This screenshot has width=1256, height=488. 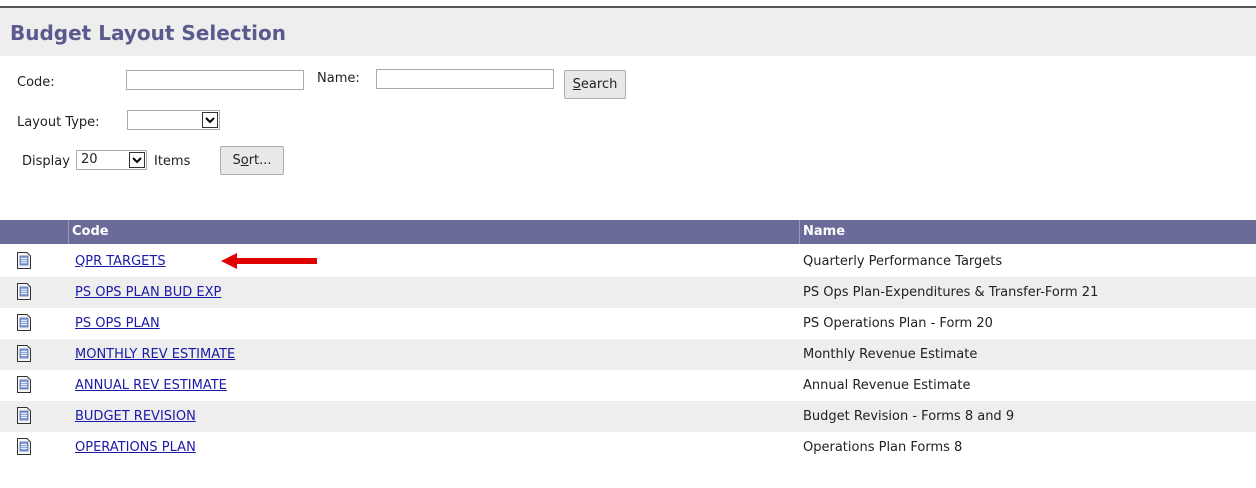 I want to click on row-code-link: ANNUAL REV ESTIMATE, so click(x=151, y=385).